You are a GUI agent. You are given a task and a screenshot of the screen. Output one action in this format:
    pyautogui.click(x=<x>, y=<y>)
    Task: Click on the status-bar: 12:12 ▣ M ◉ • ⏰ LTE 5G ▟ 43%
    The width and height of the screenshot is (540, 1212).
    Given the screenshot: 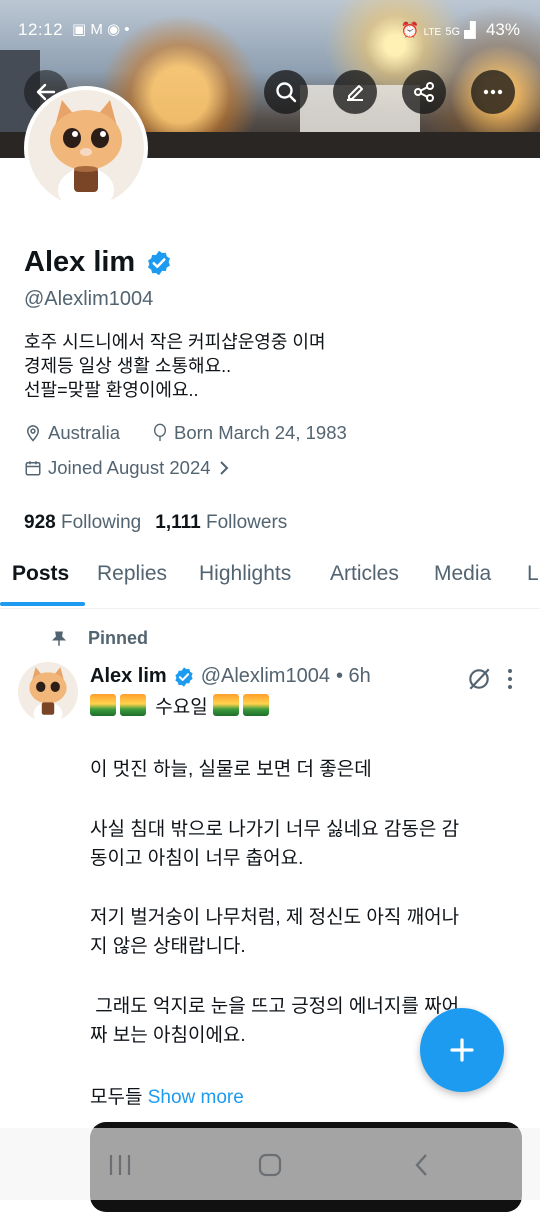 What is the action you would take?
    pyautogui.click(x=270, y=30)
    